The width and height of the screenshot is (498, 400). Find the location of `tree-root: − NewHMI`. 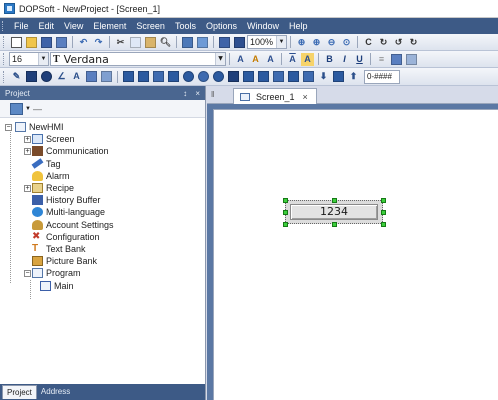

tree-root: − NewHMI is located at coordinates (102, 127).